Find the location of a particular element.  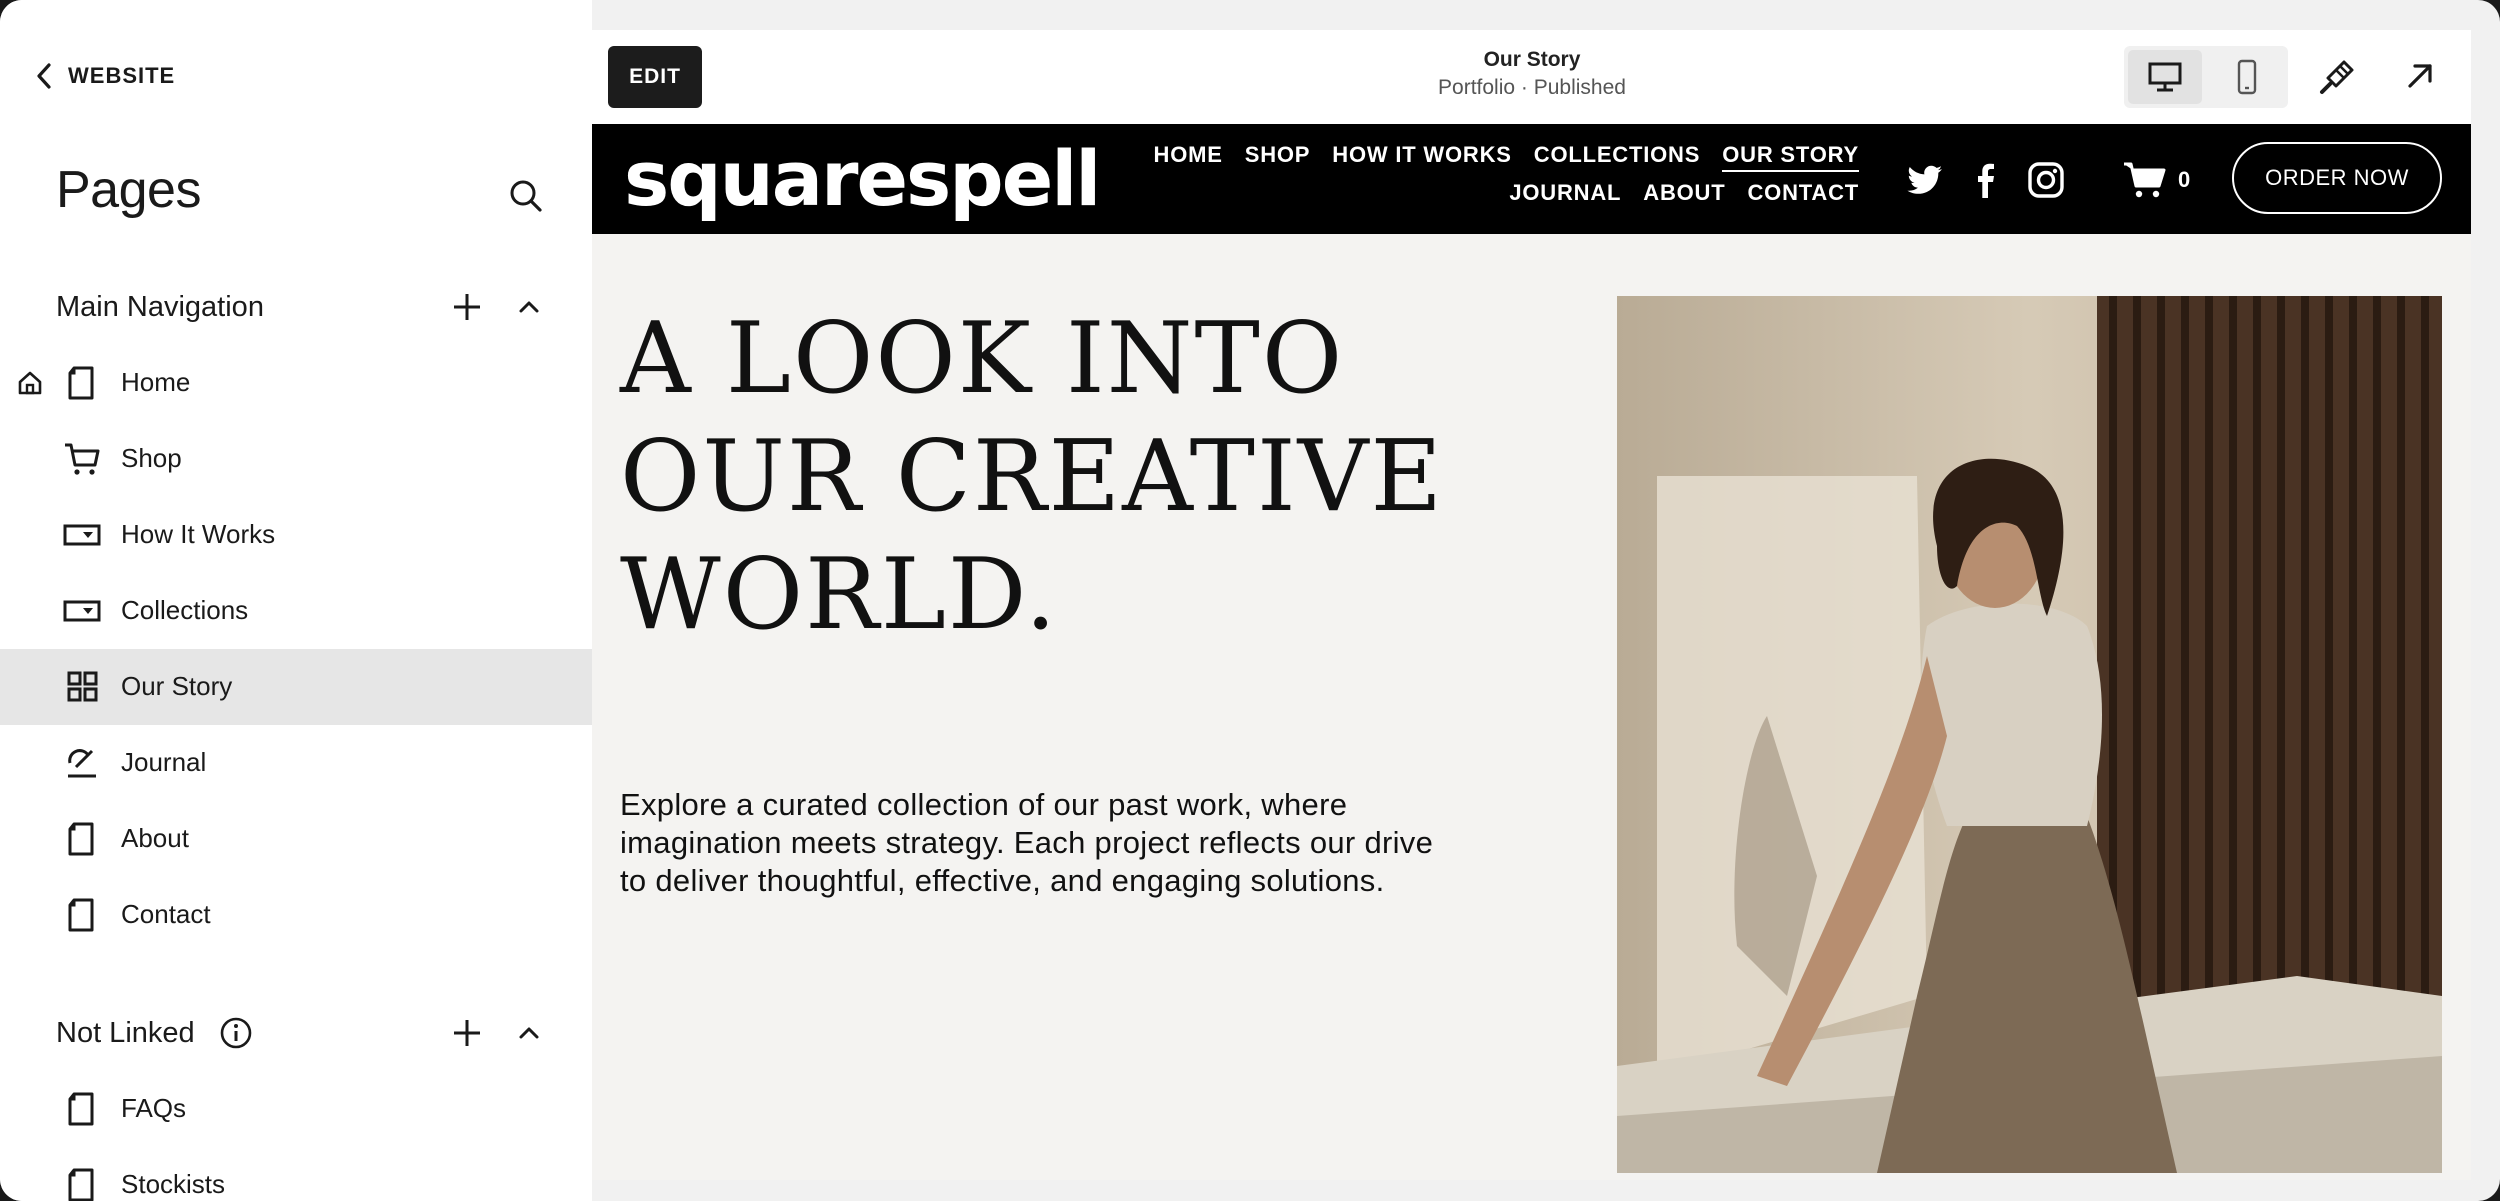

home-icon is located at coordinates (30, 383).